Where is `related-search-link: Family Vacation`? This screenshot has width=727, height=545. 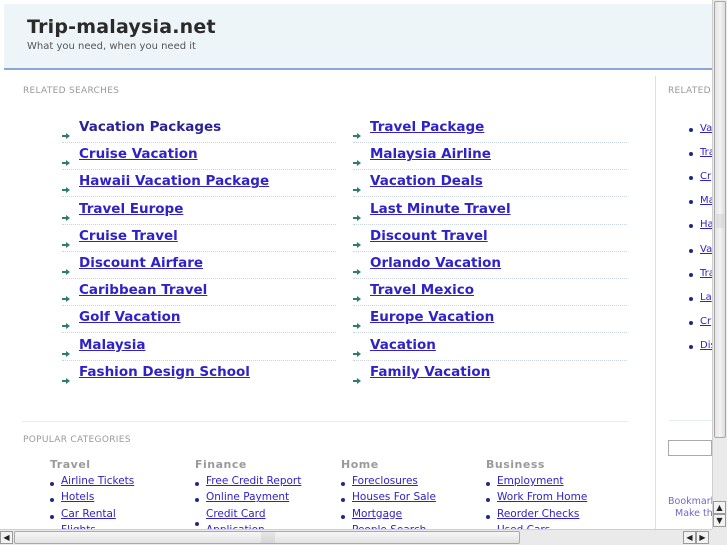 related-search-link: Family Vacation is located at coordinates (430, 372).